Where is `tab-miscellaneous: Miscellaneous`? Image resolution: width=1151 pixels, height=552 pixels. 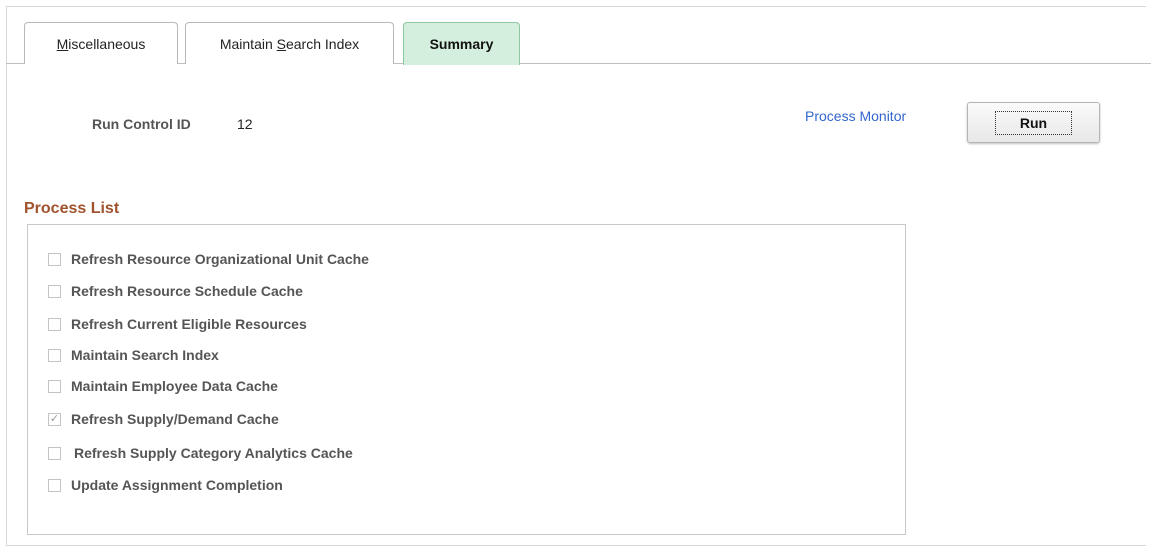 tab-miscellaneous: Miscellaneous is located at coordinates (101, 43).